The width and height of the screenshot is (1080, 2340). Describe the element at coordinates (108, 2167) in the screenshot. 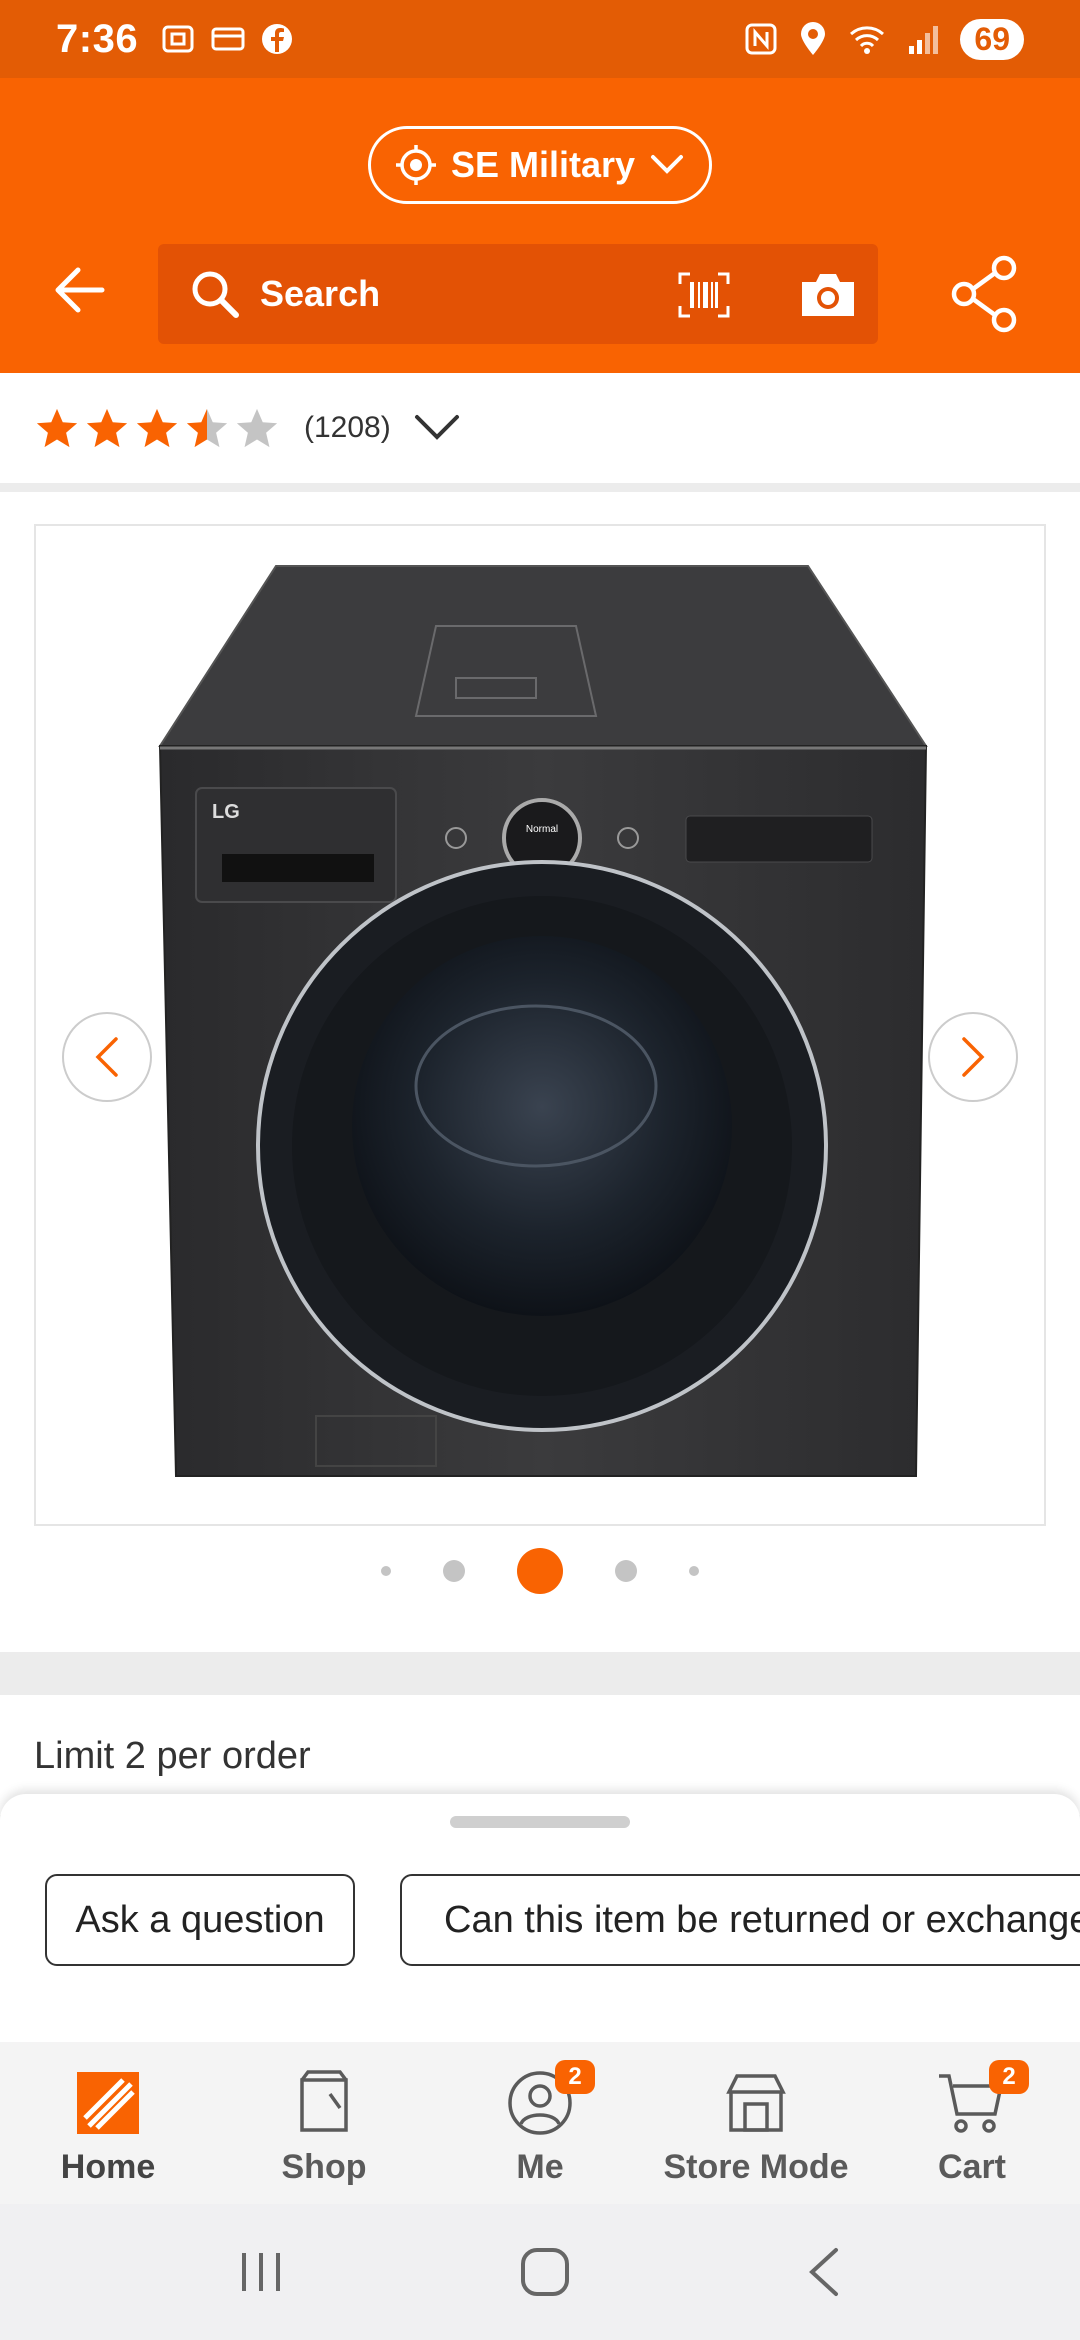

I see `nav-label-home: Home` at that location.